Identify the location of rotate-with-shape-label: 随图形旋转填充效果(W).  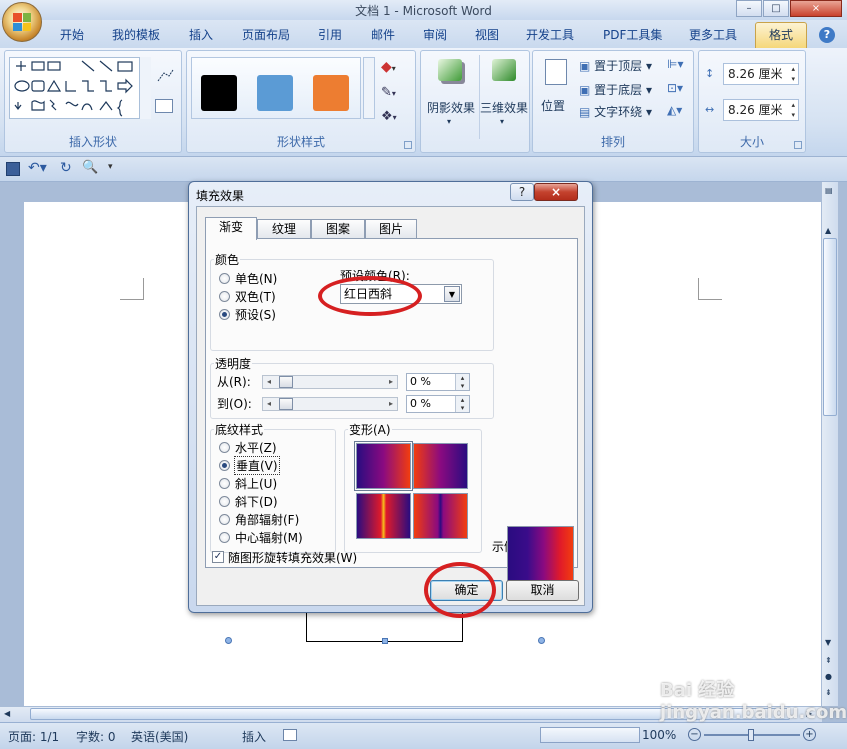
(292, 557).